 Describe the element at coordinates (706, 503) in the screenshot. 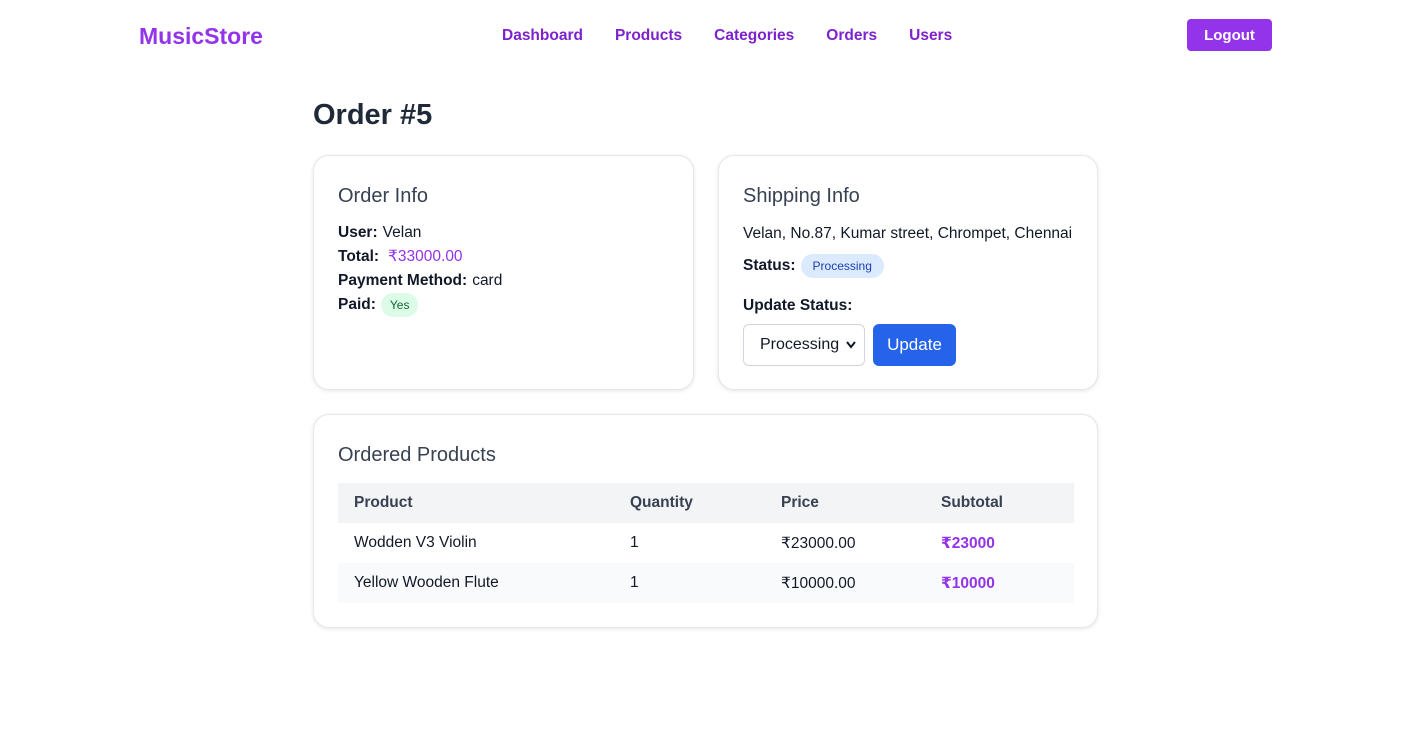

I see `table-header-row: Product Quantity Price Subtotal` at that location.